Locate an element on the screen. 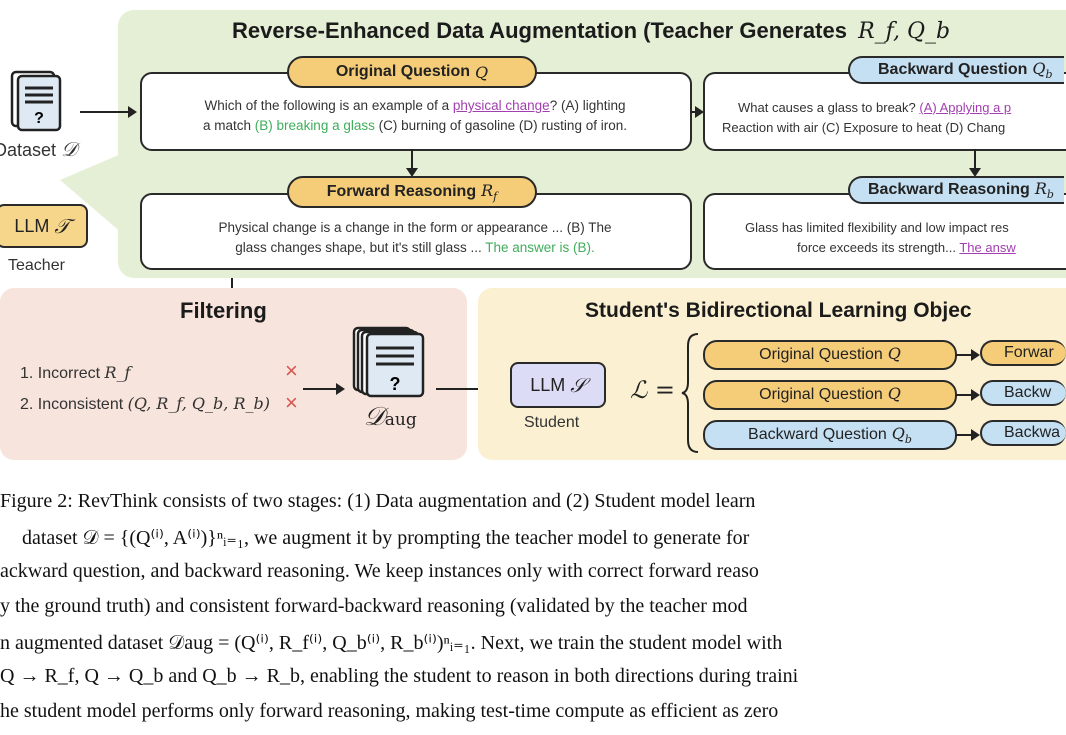  augmented-dataset-icon: ? is located at coordinates (388, 362).